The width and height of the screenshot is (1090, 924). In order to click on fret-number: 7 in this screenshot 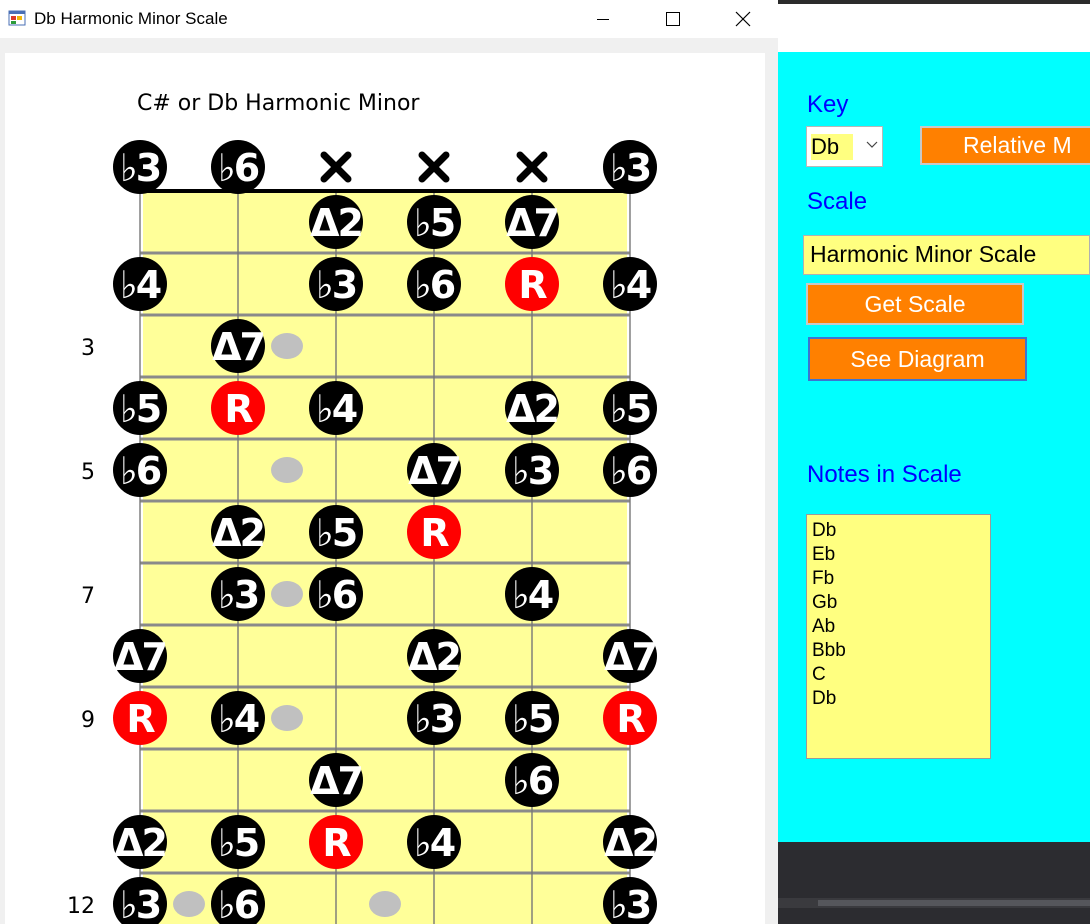, I will do `click(88, 596)`.